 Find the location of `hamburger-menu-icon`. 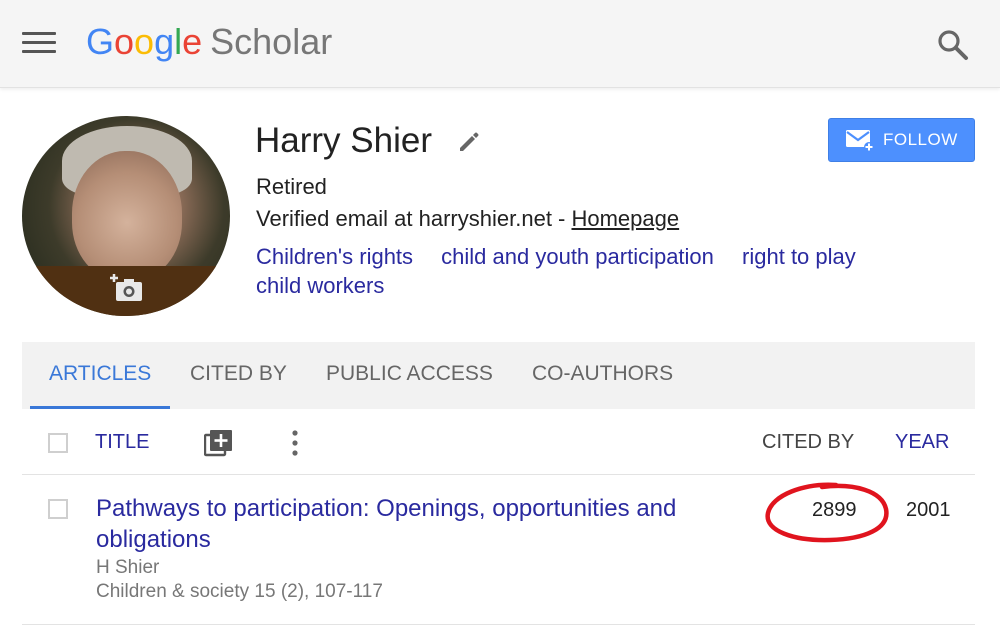

hamburger-menu-icon is located at coordinates (39, 44).